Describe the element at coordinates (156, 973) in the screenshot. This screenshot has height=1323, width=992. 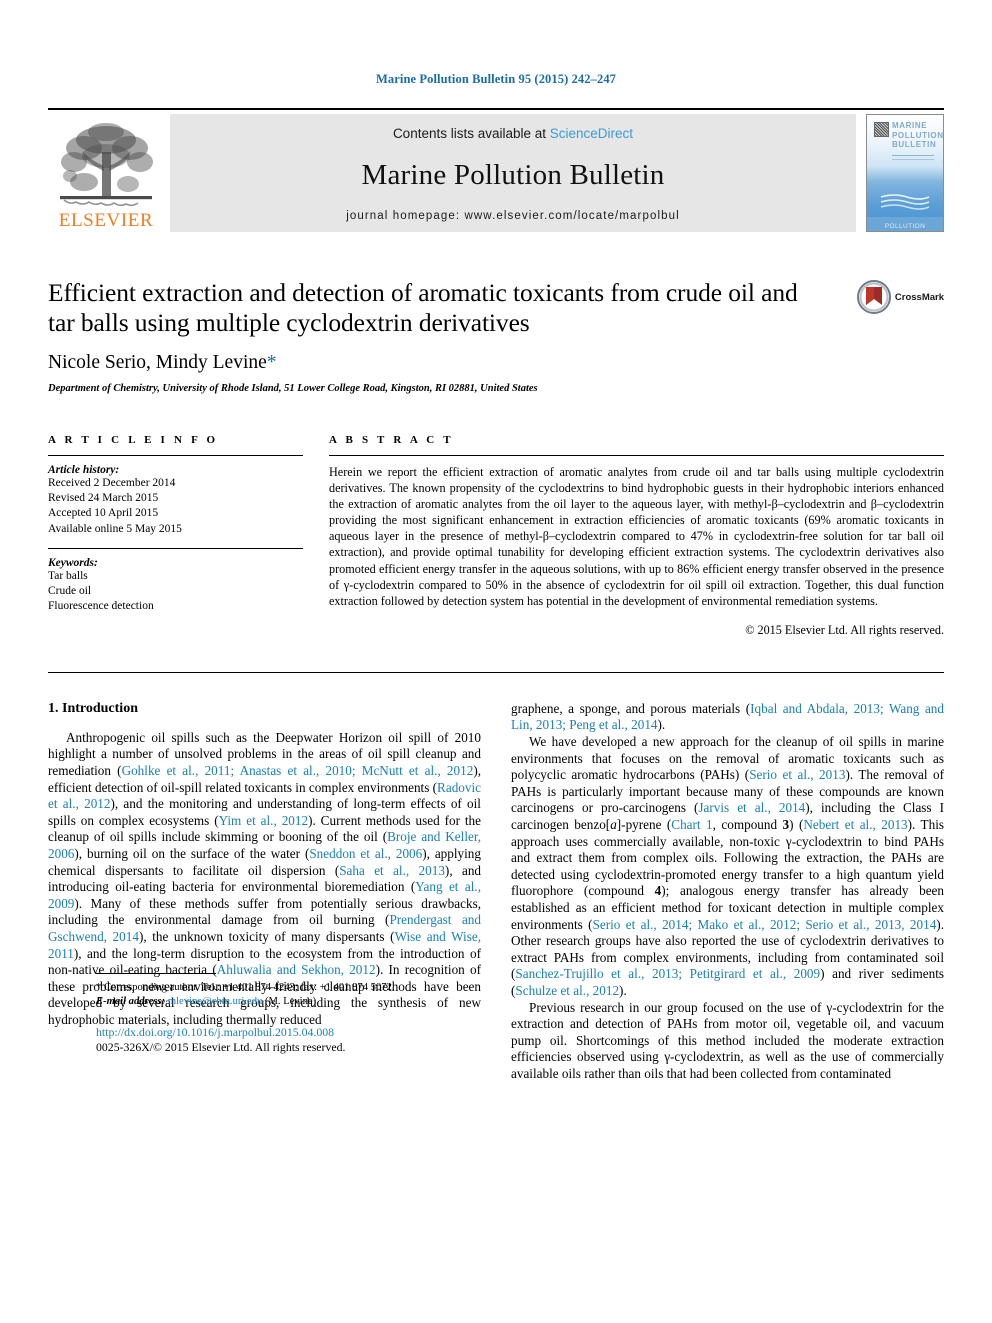
I see `footnote-rule` at that location.